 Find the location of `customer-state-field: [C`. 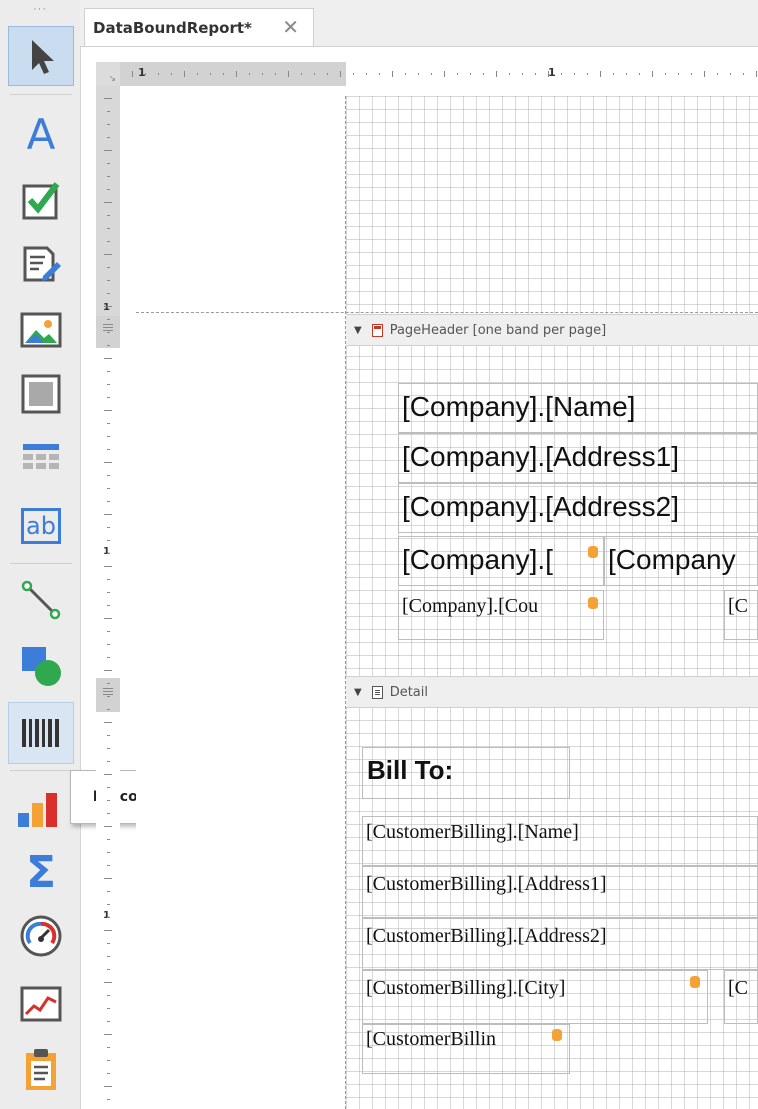

customer-state-field: [C is located at coordinates (741, 997).